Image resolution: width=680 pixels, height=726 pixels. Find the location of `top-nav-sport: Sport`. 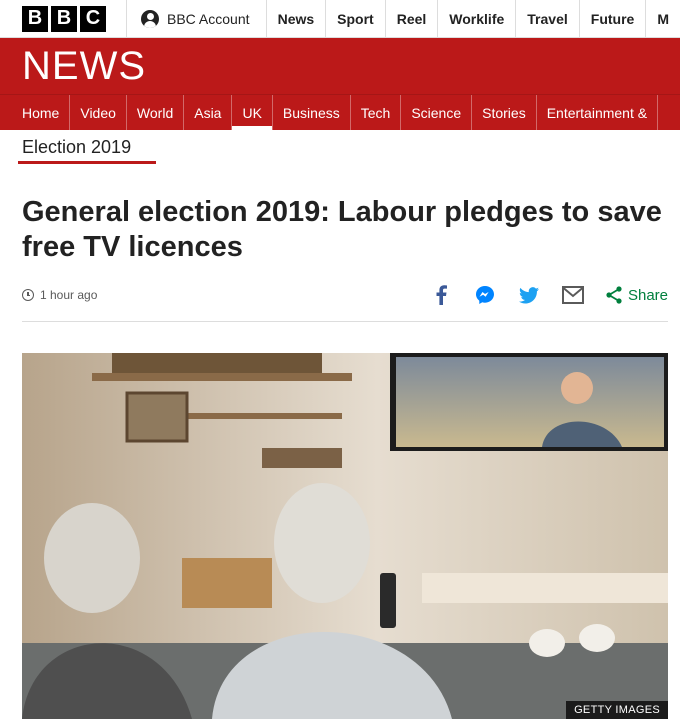

top-nav-sport: Sport is located at coordinates (355, 18).